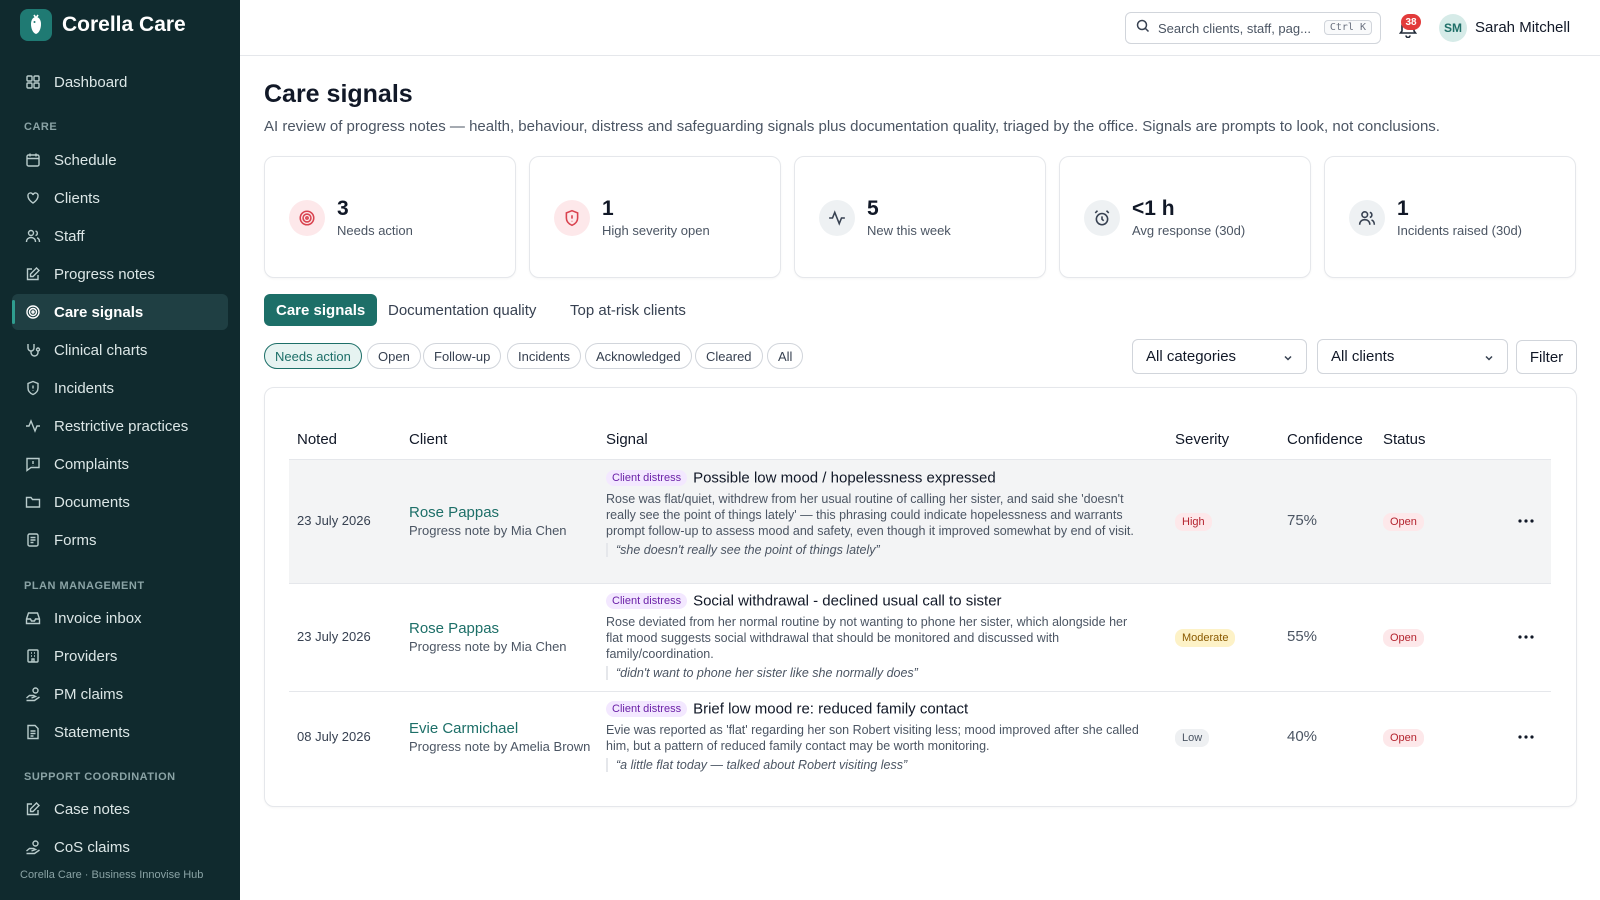 This screenshot has width=1600, height=900. Describe the element at coordinates (33, 694) in the screenshot. I see `hand-coins-icon` at that location.